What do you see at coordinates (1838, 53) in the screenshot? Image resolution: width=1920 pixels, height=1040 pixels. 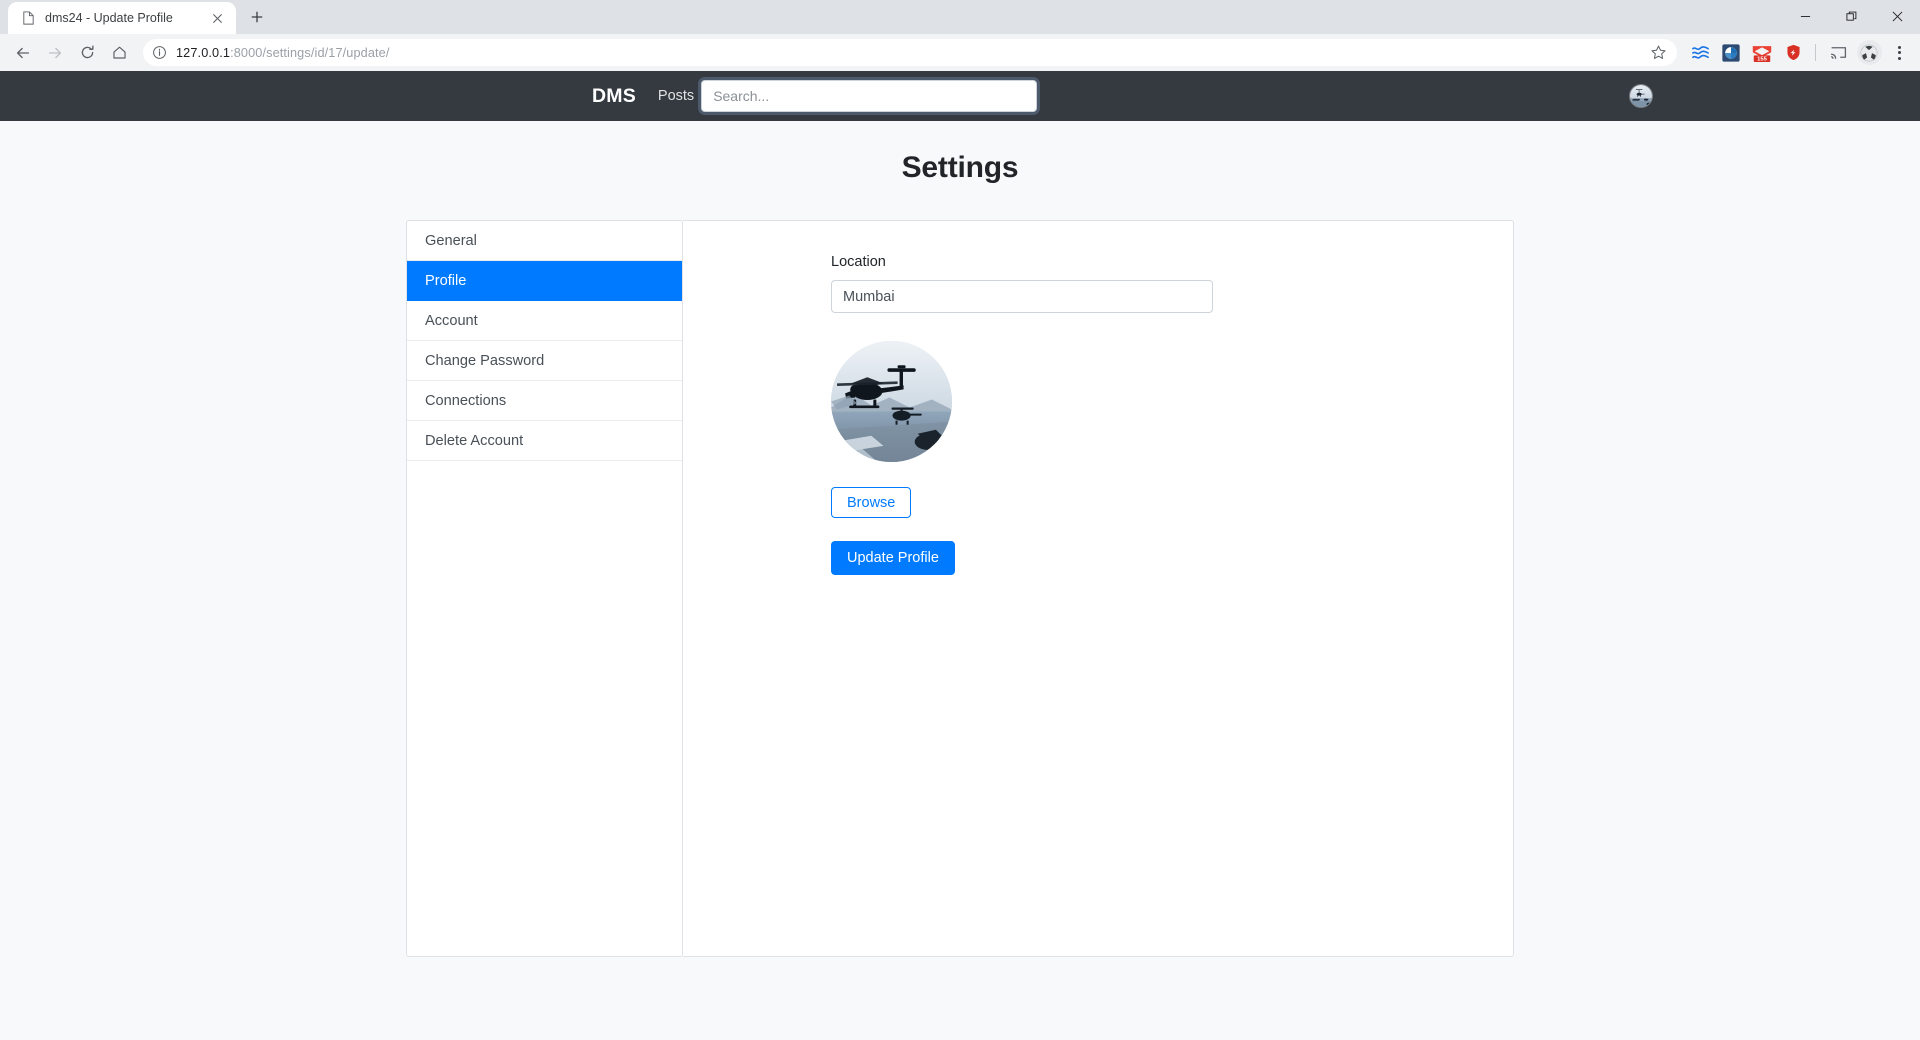 I see `cast-icon` at bounding box center [1838, 53].